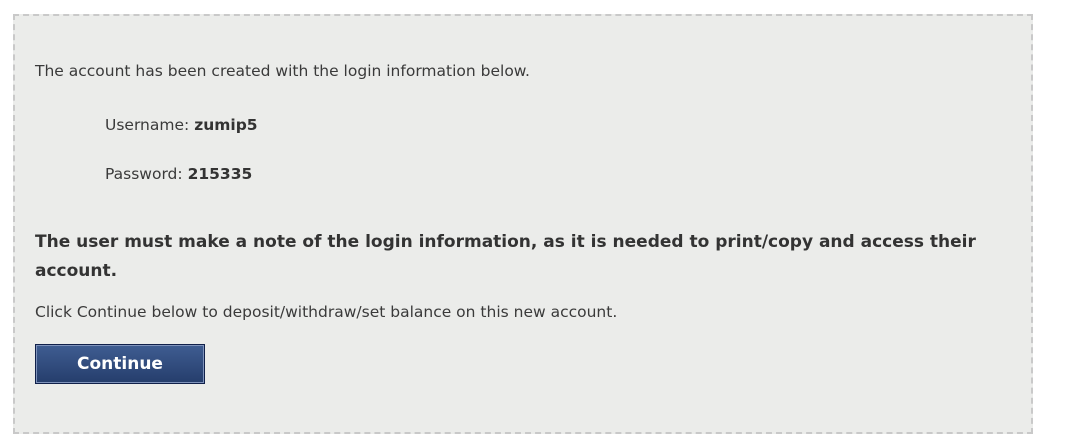  Describe the element at coordinates (120, 364) in the screenshot. I see `continue-button: Continue` at that location.